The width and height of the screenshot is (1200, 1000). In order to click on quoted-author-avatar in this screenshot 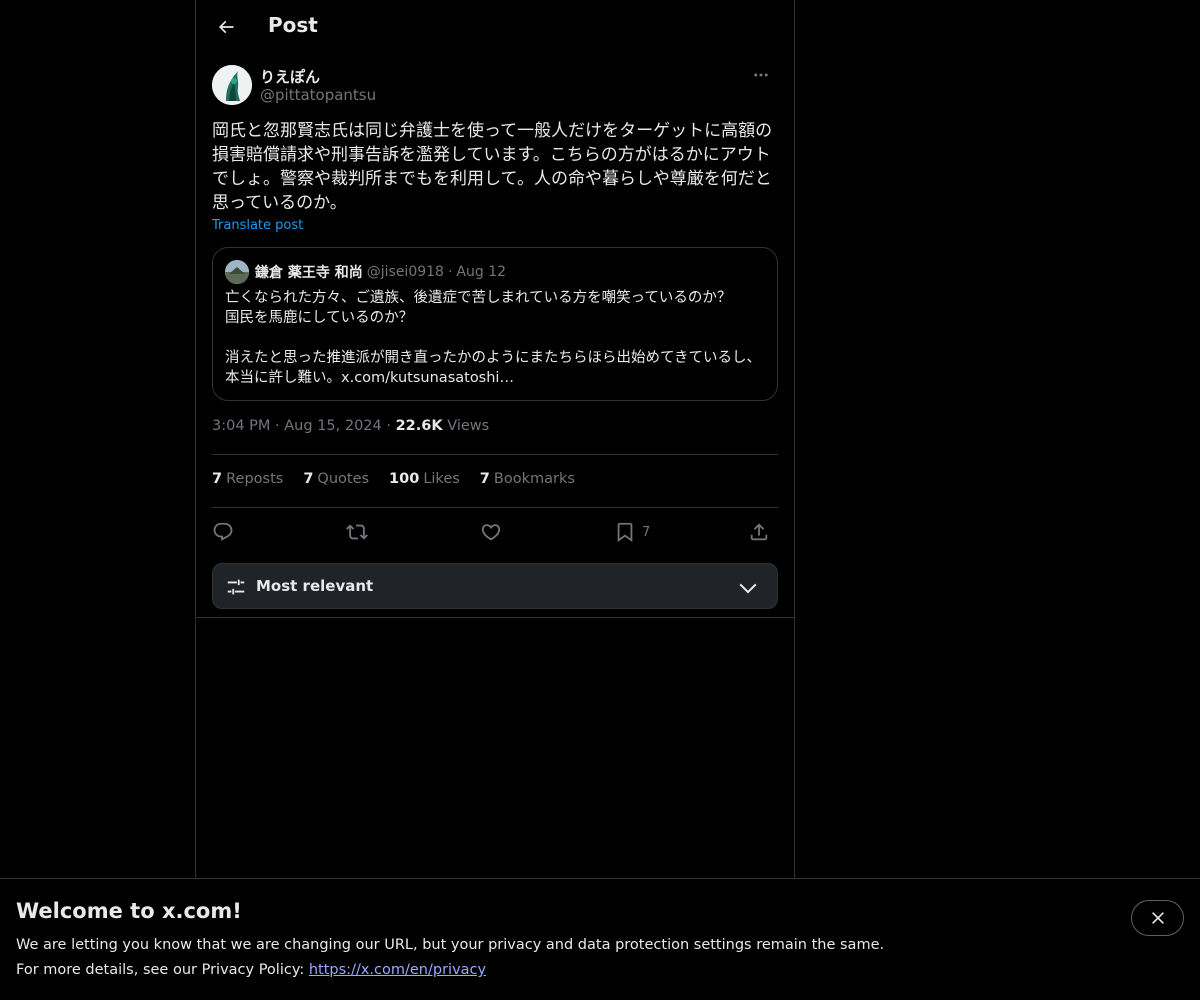, I will do `click(237, 272)`.